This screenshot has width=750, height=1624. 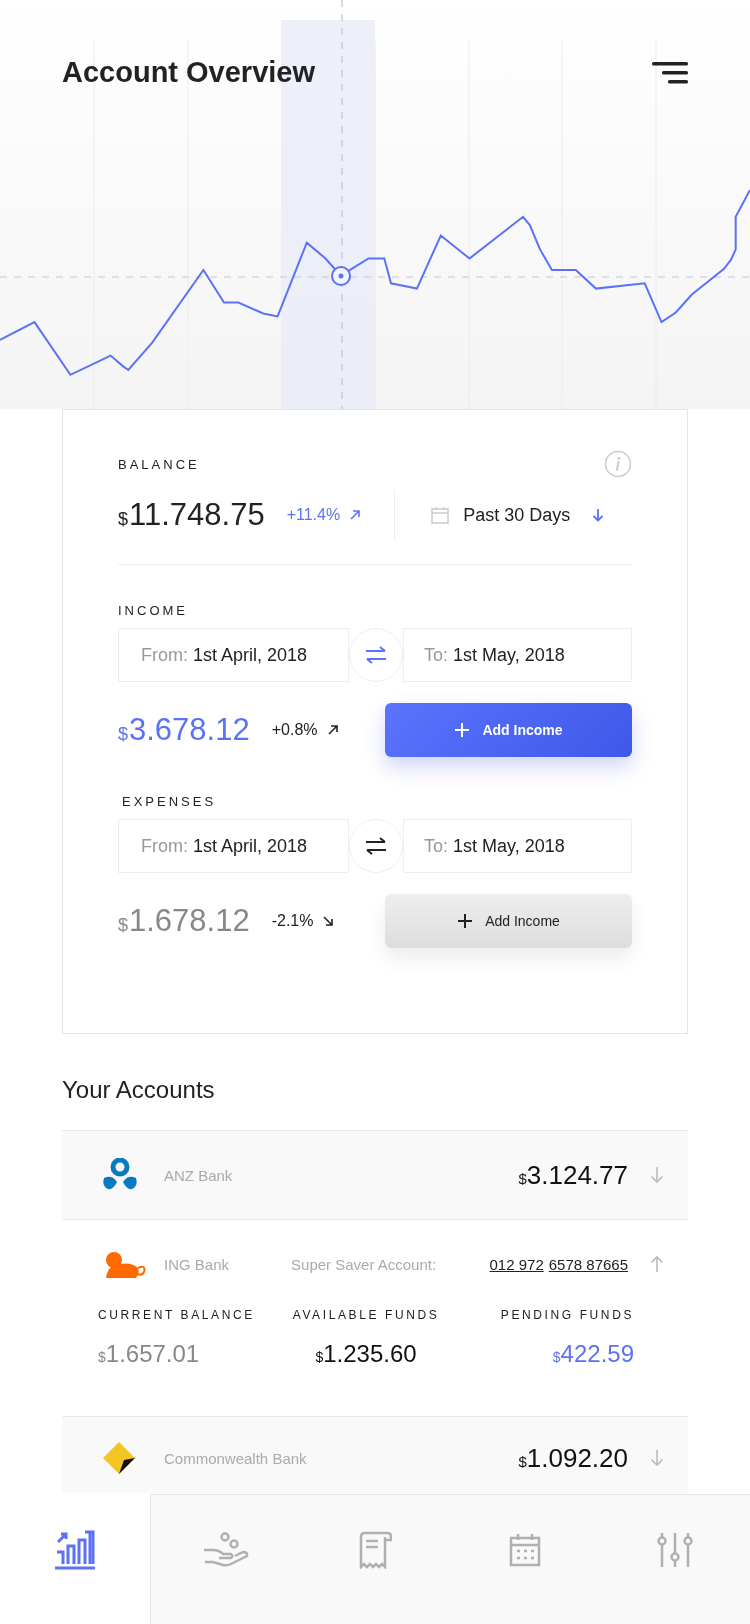 I want to click on account-row: Commonwealth Bank $1.092.20, so click(x=375, y=1455).